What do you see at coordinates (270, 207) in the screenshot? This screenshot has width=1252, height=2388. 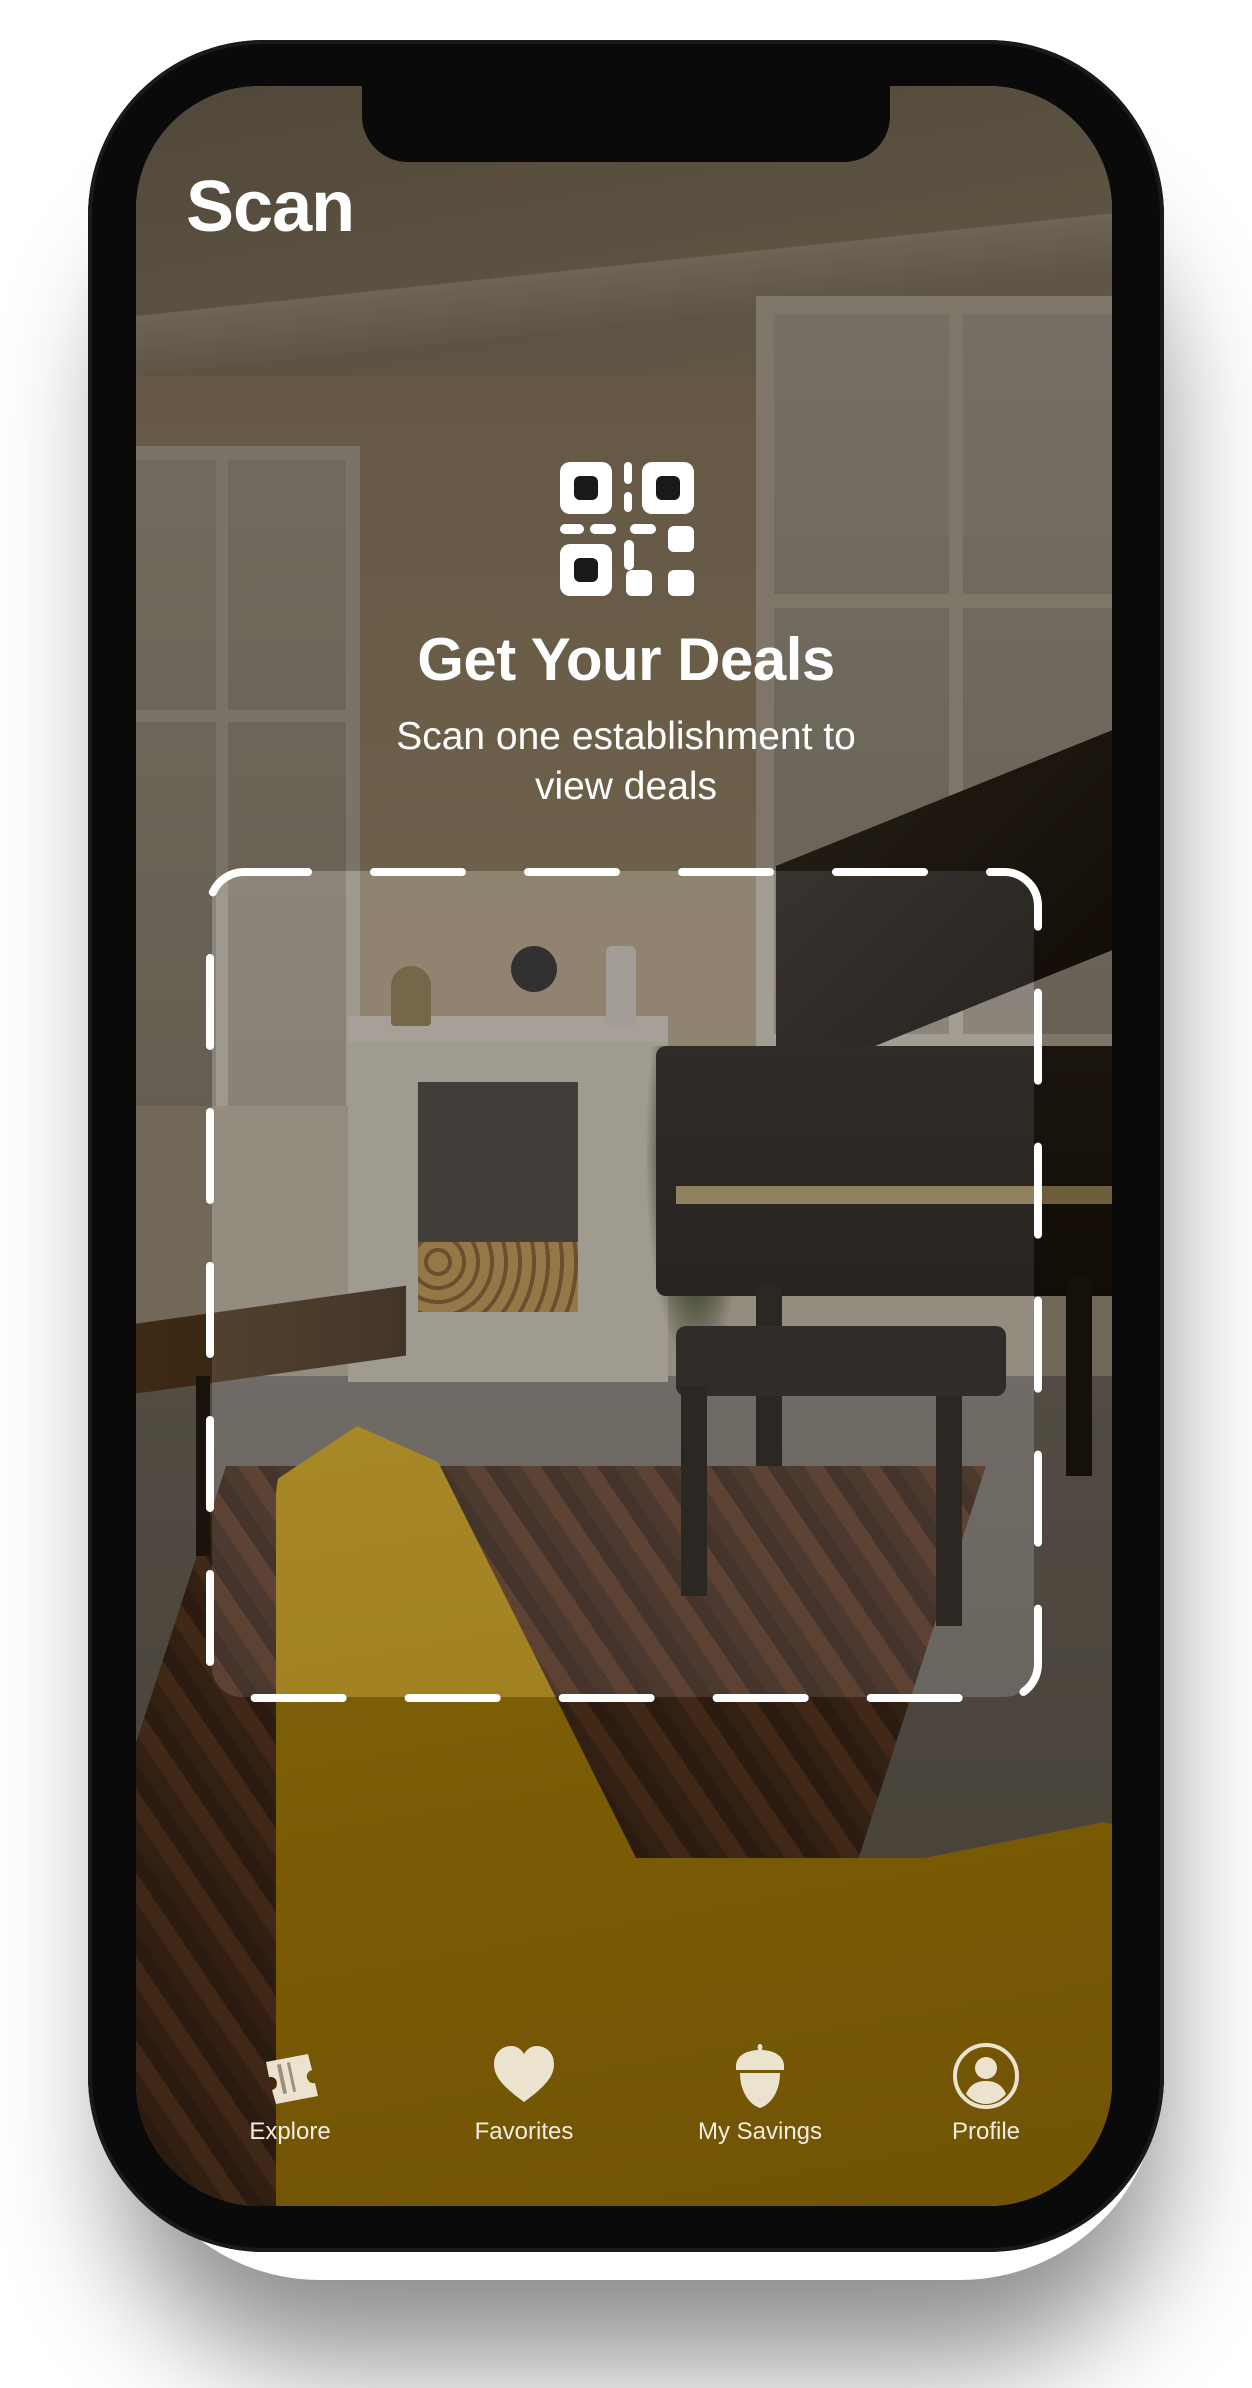 I see `page-title: Scan` at bounding box center [270, 207].